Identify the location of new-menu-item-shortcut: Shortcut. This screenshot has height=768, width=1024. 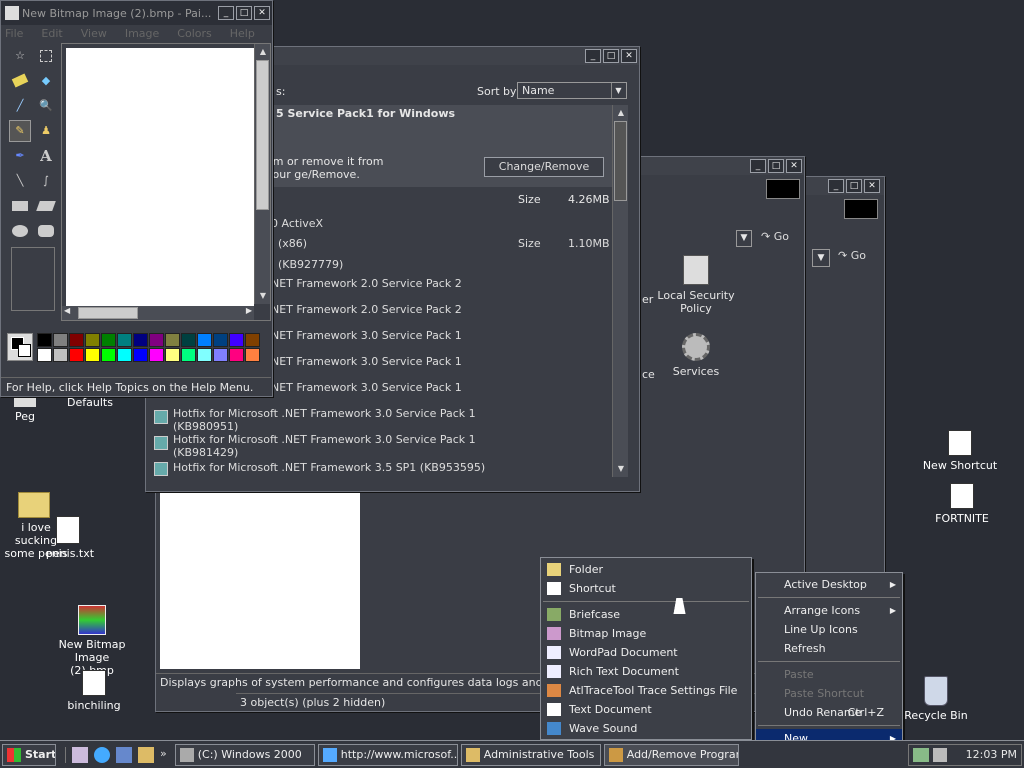
(646, 588).